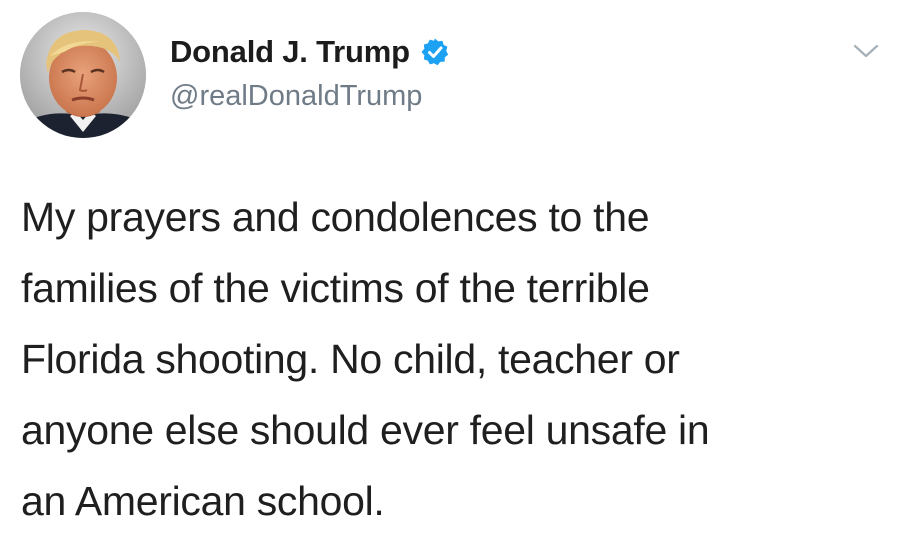  I want to click on author-name-row: Donald J. Trump, so click(310, 52).